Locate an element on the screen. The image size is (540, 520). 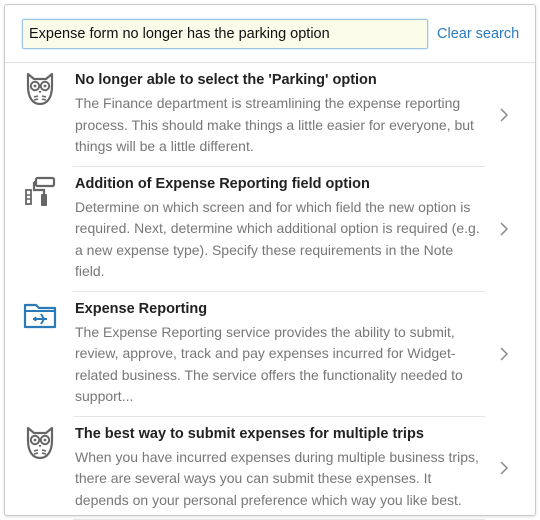
paint-roller-icon is located at coordinates (40, 191).